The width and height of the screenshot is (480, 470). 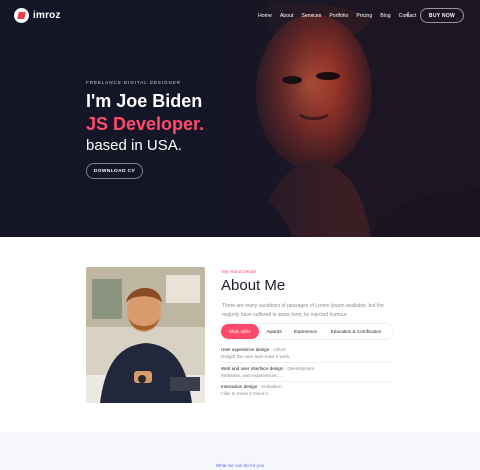 What do you see at coordinates (145, 124) in the screenshot?
I see `hero-title-role: JS Developer.` at bounding box center [145, 124].